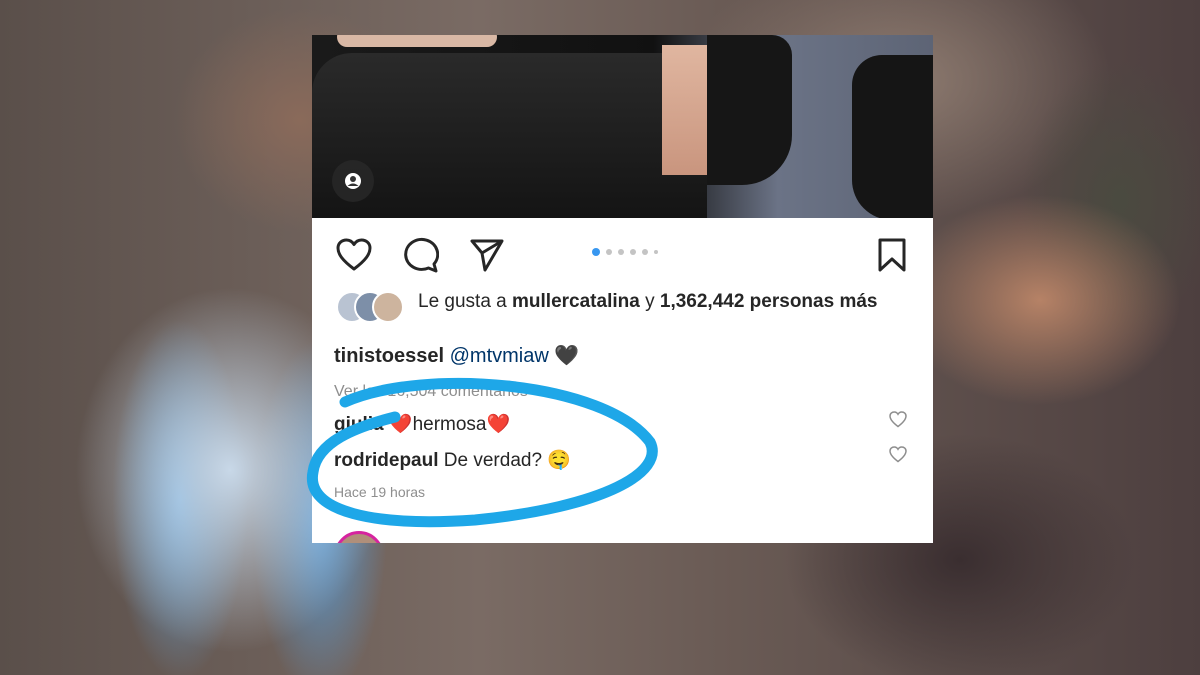 The image size is (1200, 675). I want to click on post-actions-bar, so click(622, 255).